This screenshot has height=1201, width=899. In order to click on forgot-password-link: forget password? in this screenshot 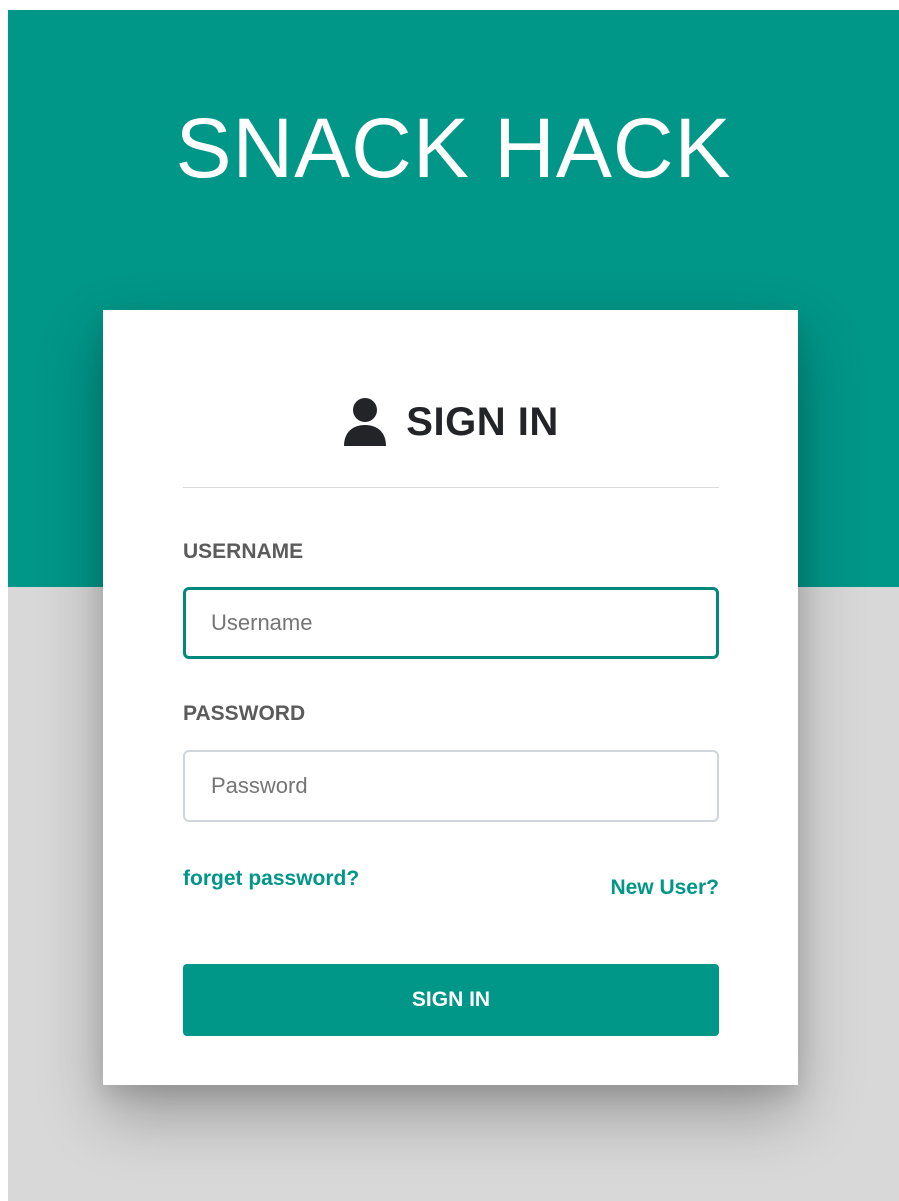, I will do `click(271, 879)`.